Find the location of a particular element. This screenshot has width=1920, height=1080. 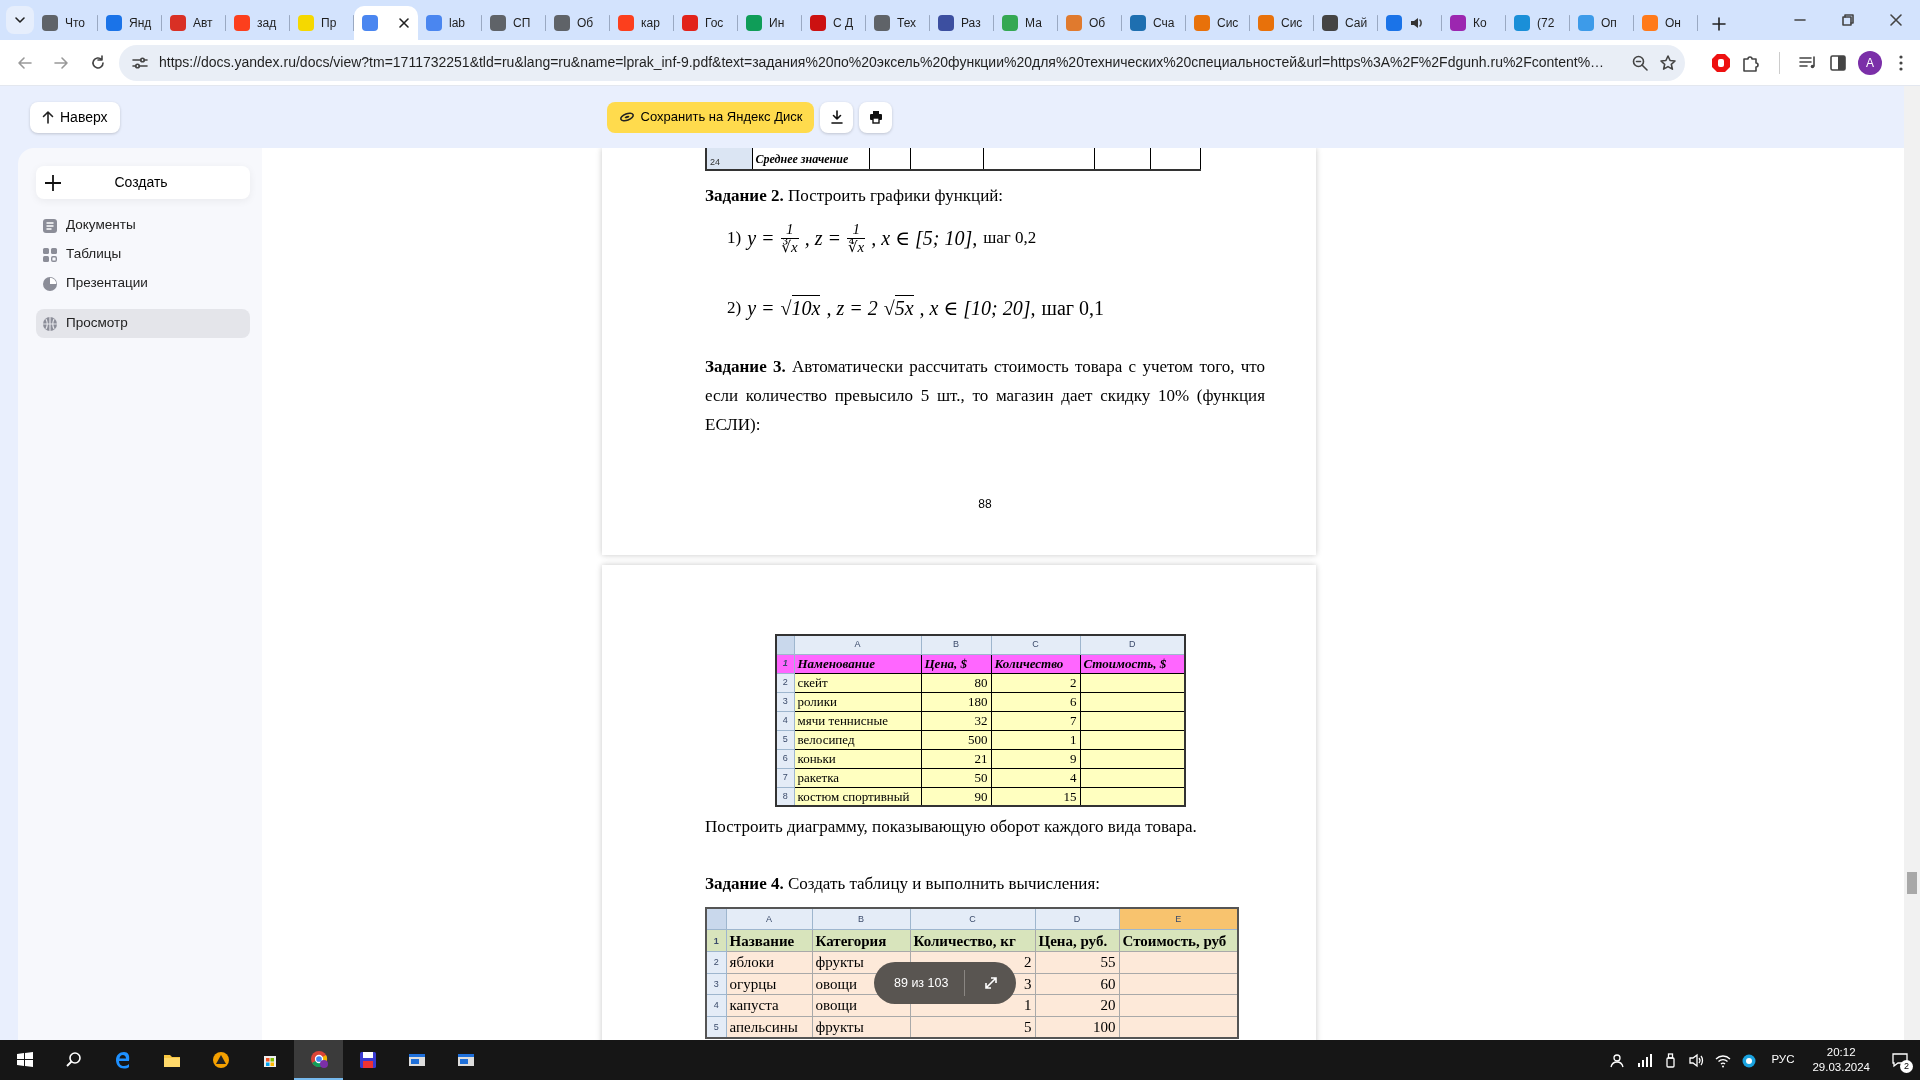

printer-icon is located at coordinates (875, 117).